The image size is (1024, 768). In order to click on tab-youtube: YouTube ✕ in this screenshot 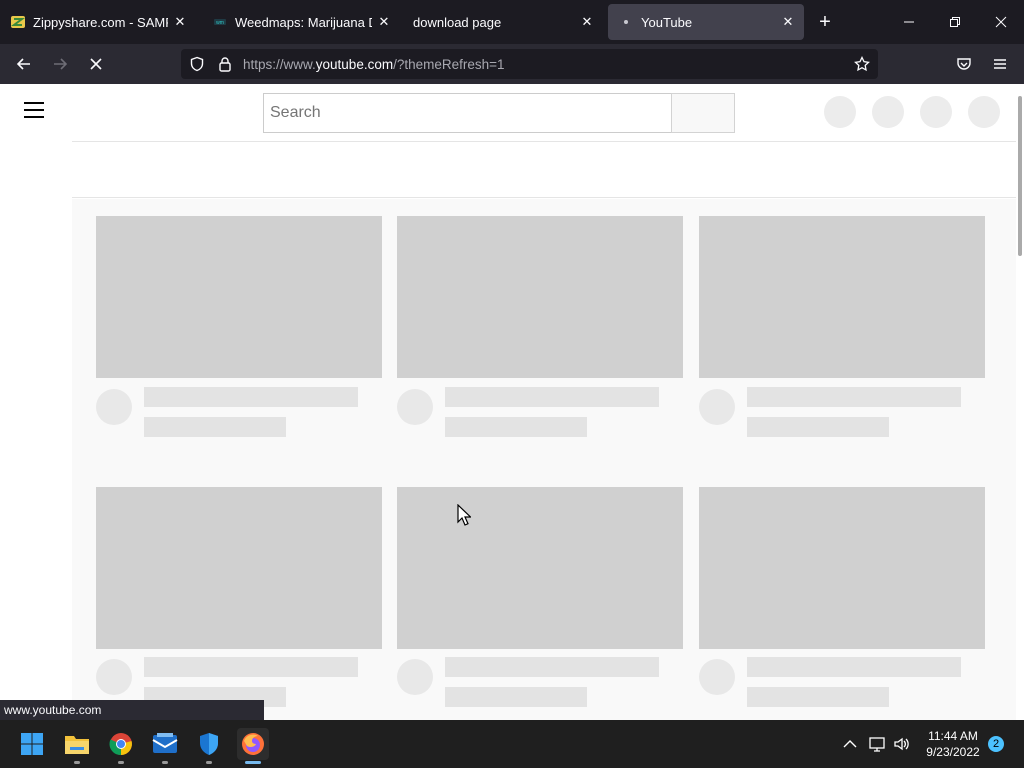, I will do `click(706, 22)`.